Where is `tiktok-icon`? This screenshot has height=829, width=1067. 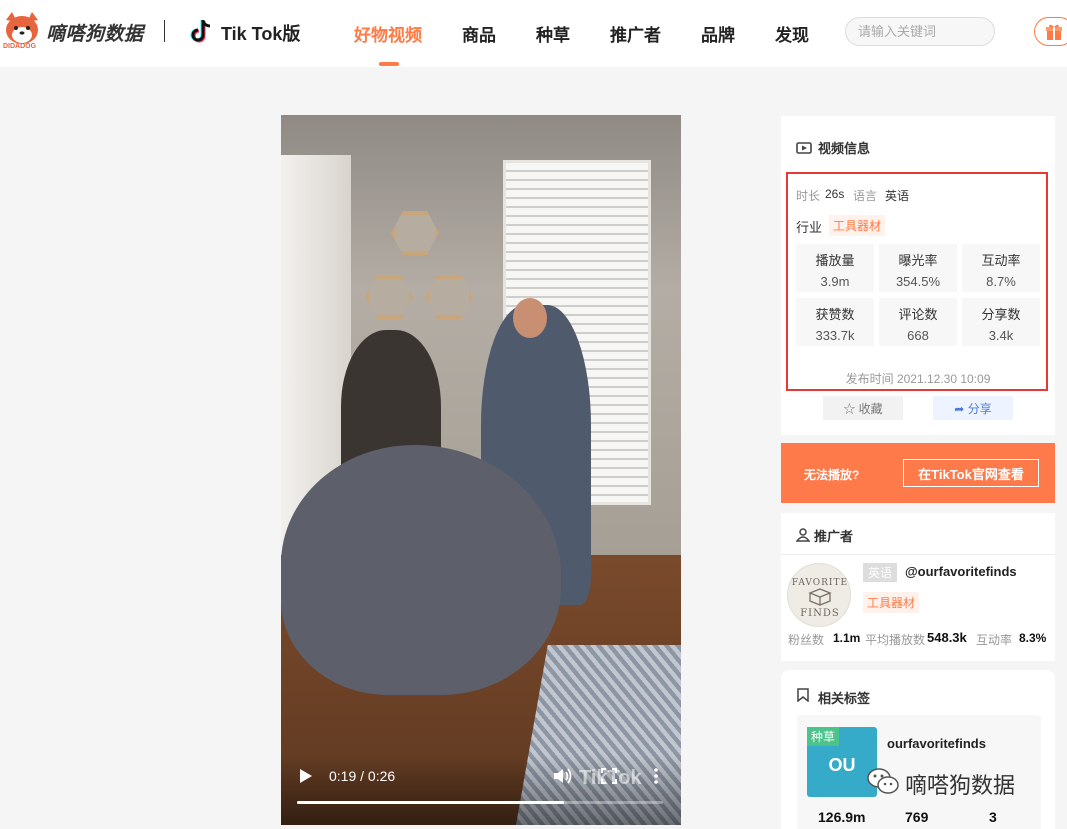 tiktok-icon is located at coordinates (200, 31).